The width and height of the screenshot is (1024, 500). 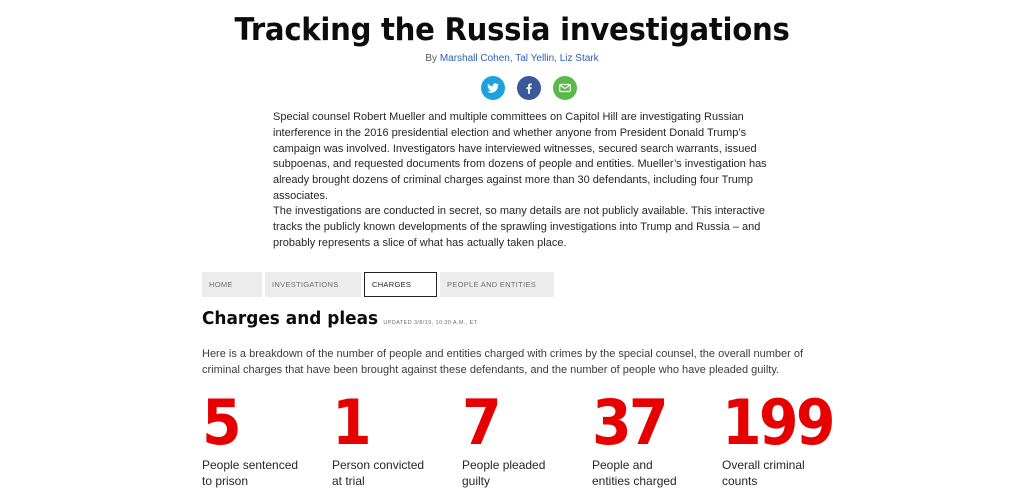 I want to click on twitter-share-button, so click(x=493, y=88).